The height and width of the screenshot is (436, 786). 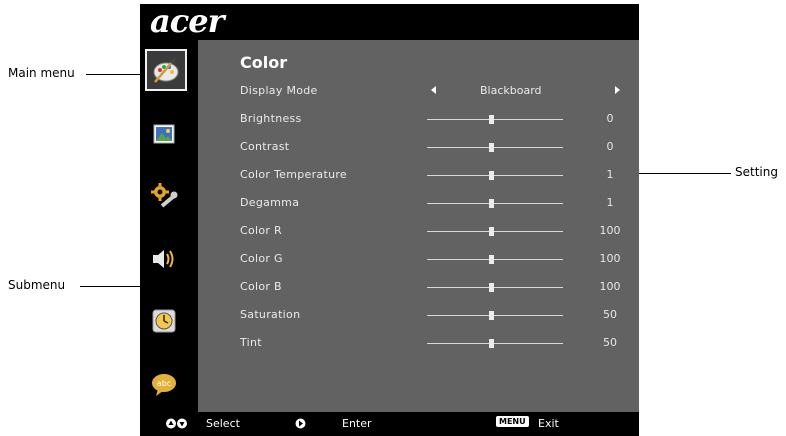 What do you see at coordinates (433, 90) in the screenshot?
I see `left-arrow-icon` at bounding box center [433, 90].